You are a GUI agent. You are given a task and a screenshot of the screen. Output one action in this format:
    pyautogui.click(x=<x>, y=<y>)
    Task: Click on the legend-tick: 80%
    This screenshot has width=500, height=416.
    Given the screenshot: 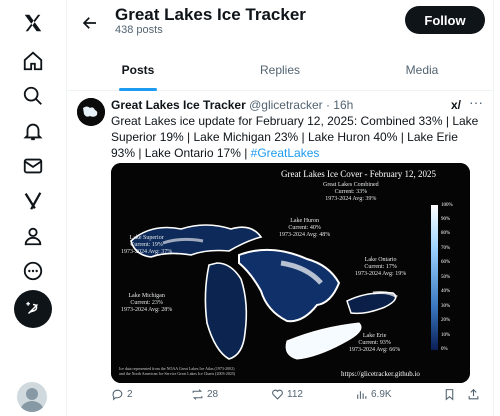 What is the action you would take?
    pyautogui.click(x=446, y=233)
    